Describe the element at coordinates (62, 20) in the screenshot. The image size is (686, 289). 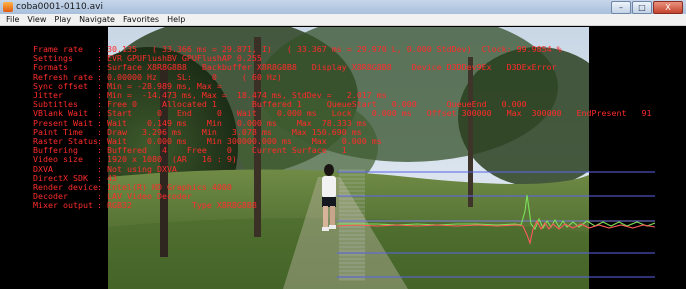
I see `menu-play: Play` at that location.